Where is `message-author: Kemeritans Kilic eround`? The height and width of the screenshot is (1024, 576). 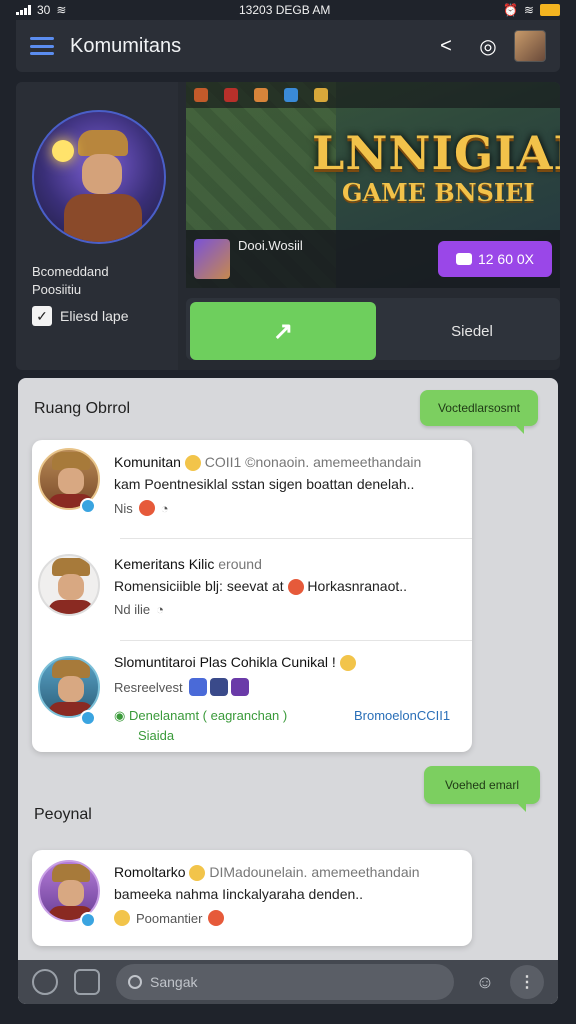
message-author: Kemeritans Kilic eround is located at coordinates (188, 564).